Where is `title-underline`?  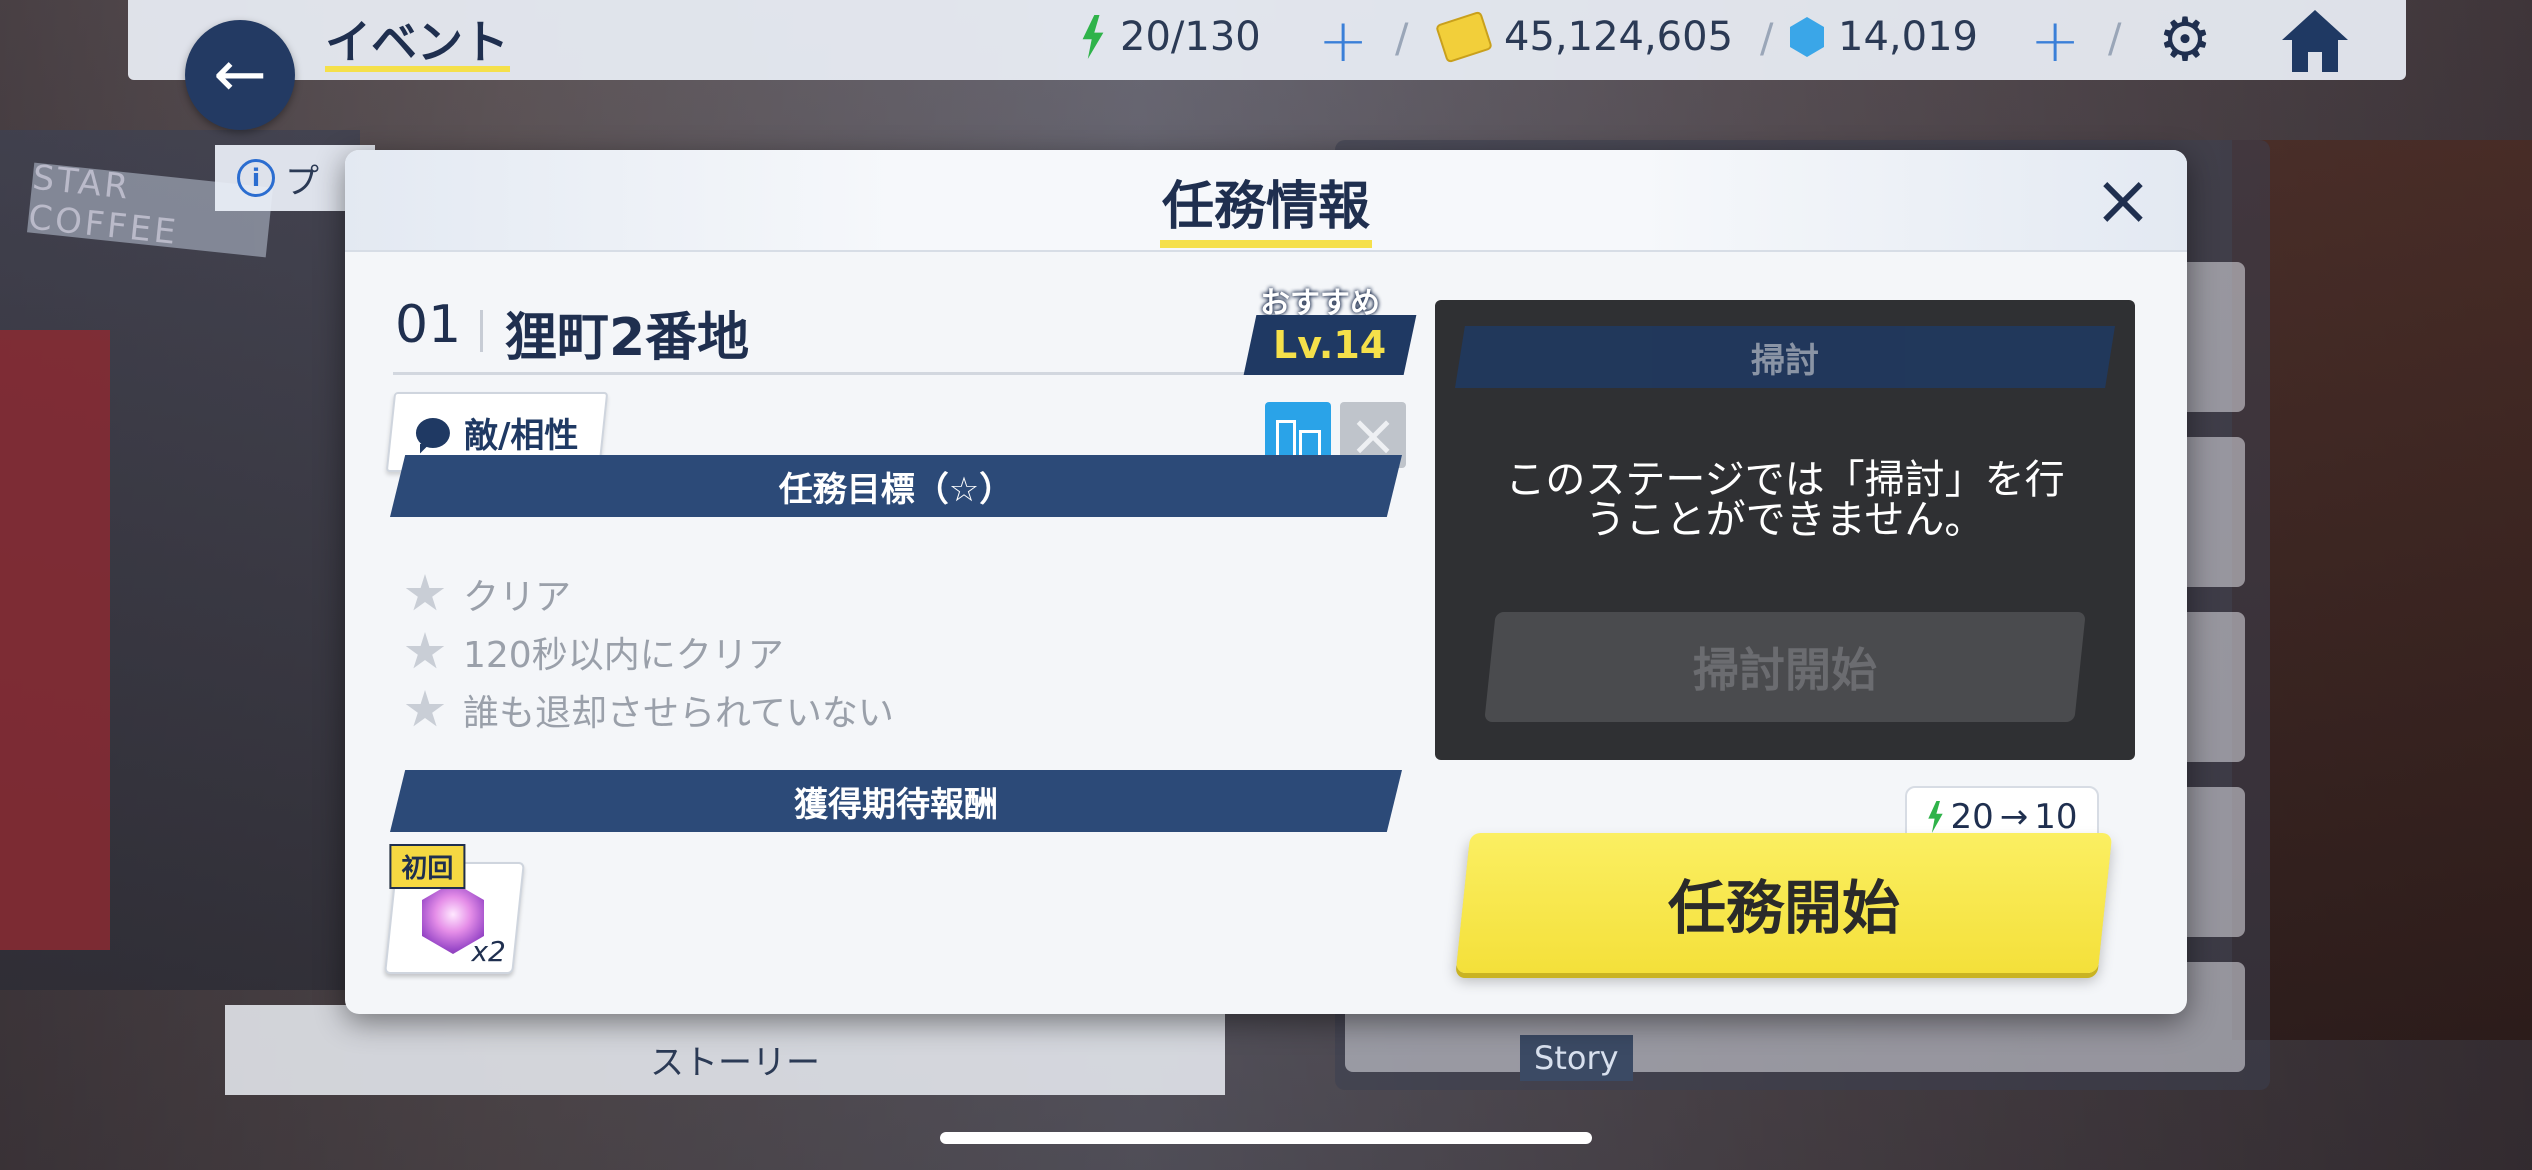 title-underline is located at coordinates (417, 69).